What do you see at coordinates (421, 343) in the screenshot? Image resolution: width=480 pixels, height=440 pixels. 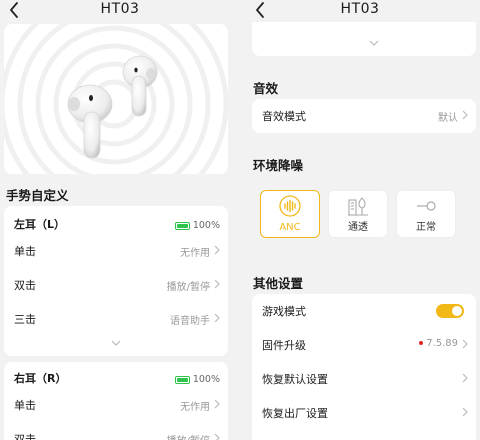 I see `update-badge-dot` at bounding box center [421, 343].